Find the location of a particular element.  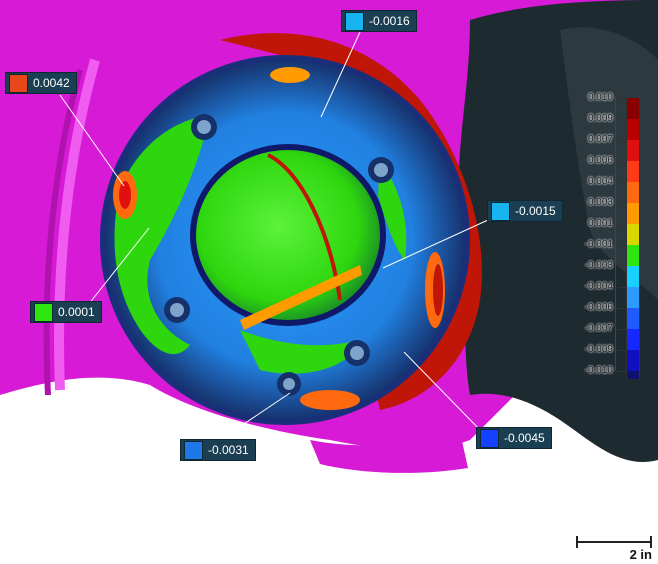

deviation-callout: -0.0045 is located at coordinates (514, 438).